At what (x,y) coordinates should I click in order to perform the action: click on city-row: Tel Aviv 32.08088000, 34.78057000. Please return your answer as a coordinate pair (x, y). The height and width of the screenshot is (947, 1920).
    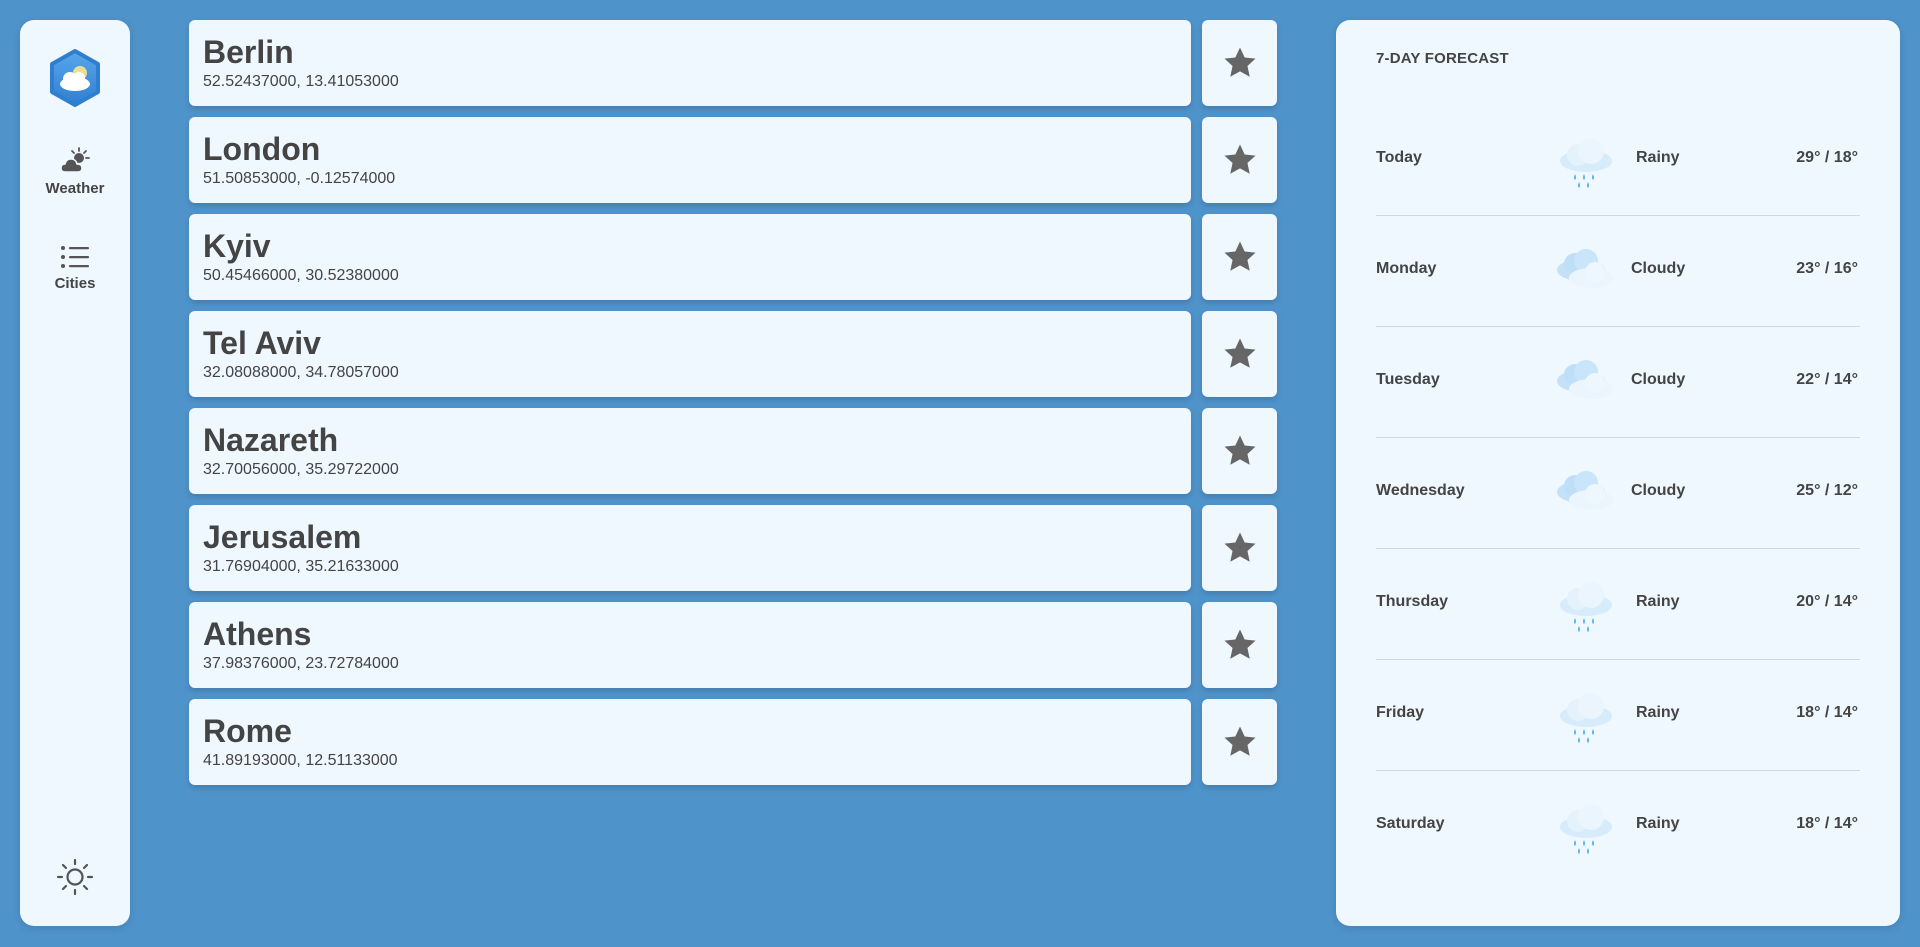
    Looking at the image, I should click on (733, 354).